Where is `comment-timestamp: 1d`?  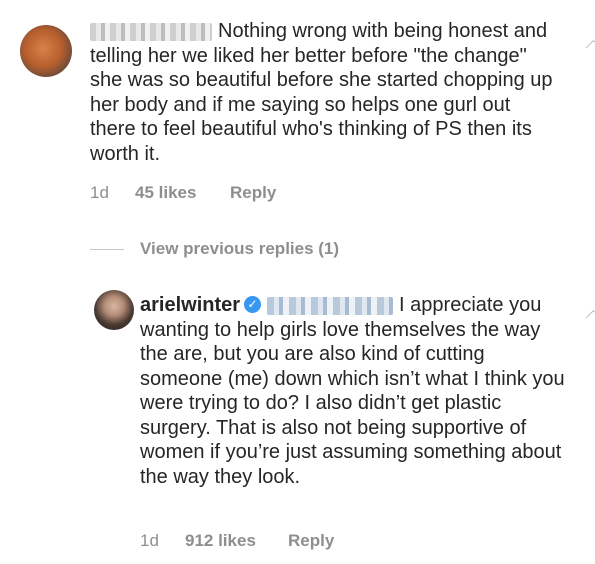
comment-timestamp: 1d is located at coordinates (99, 192).